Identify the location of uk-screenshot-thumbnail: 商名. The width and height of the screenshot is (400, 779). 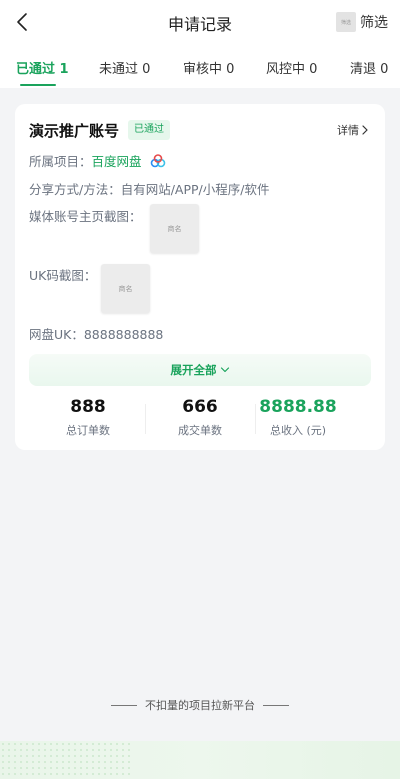
(125, 288).